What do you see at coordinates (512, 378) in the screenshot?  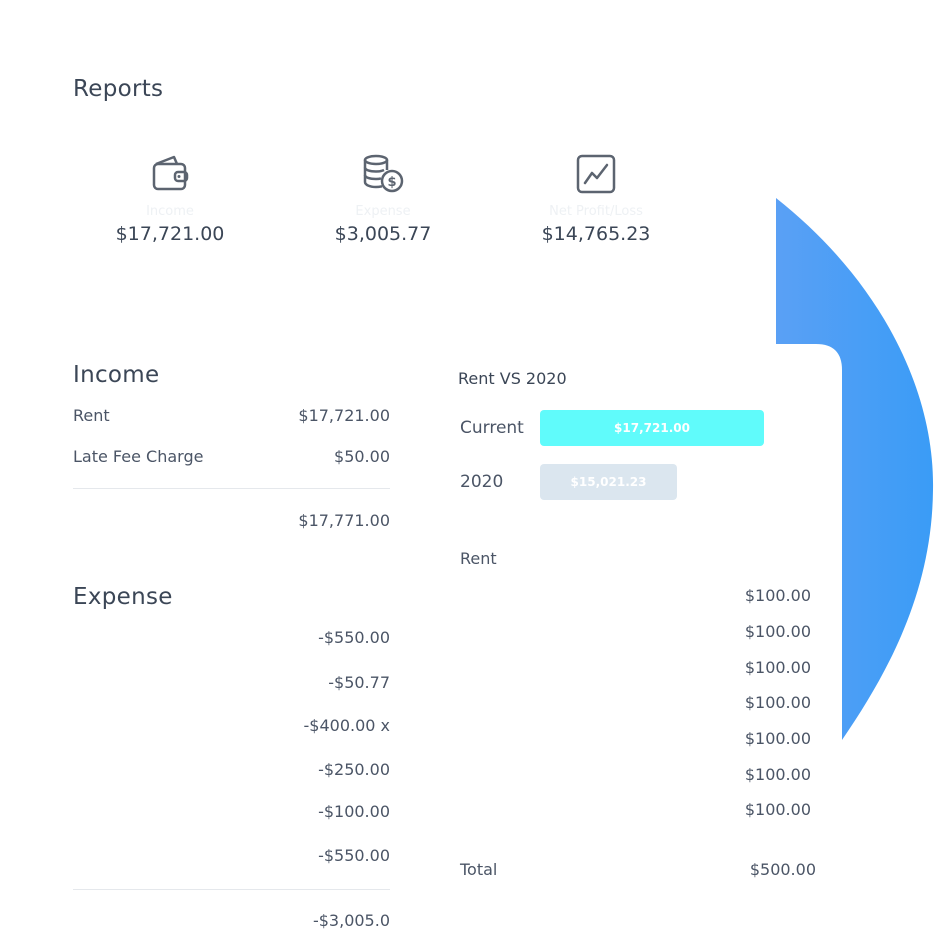 I see `comparison-title: Rent VS 2020` at bounding box center [512, 378].